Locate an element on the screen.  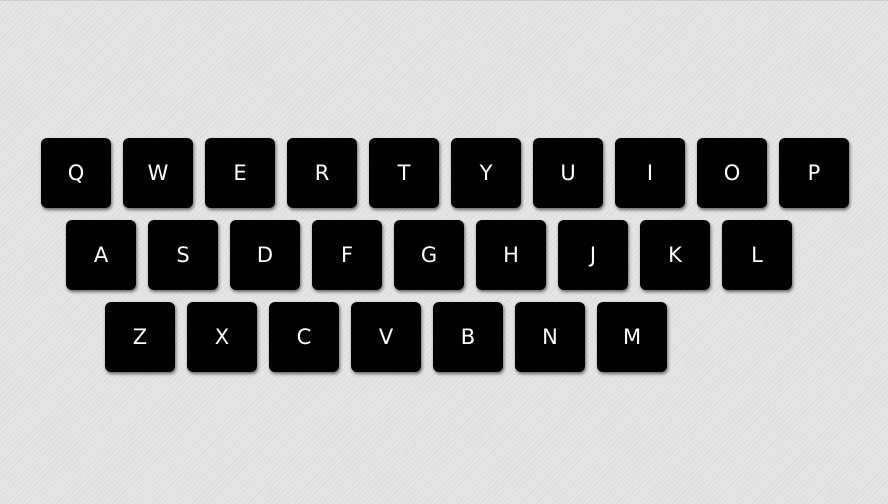
key-c: C is located at coordinates (304, 337).